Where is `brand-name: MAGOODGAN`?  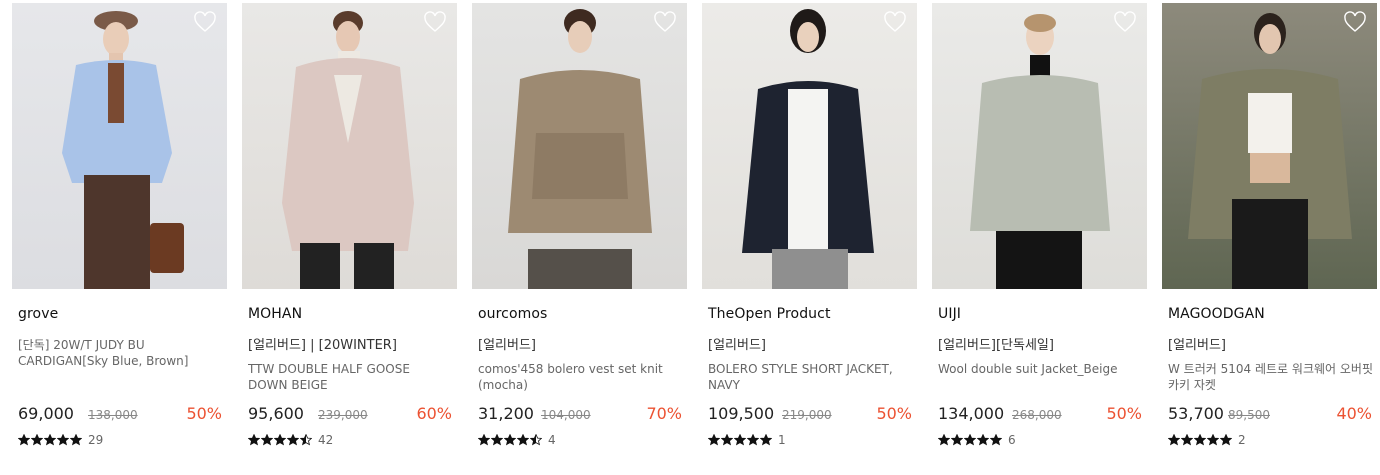
brand-name: MAGOODGAN is located at coordinates (1216, 314).